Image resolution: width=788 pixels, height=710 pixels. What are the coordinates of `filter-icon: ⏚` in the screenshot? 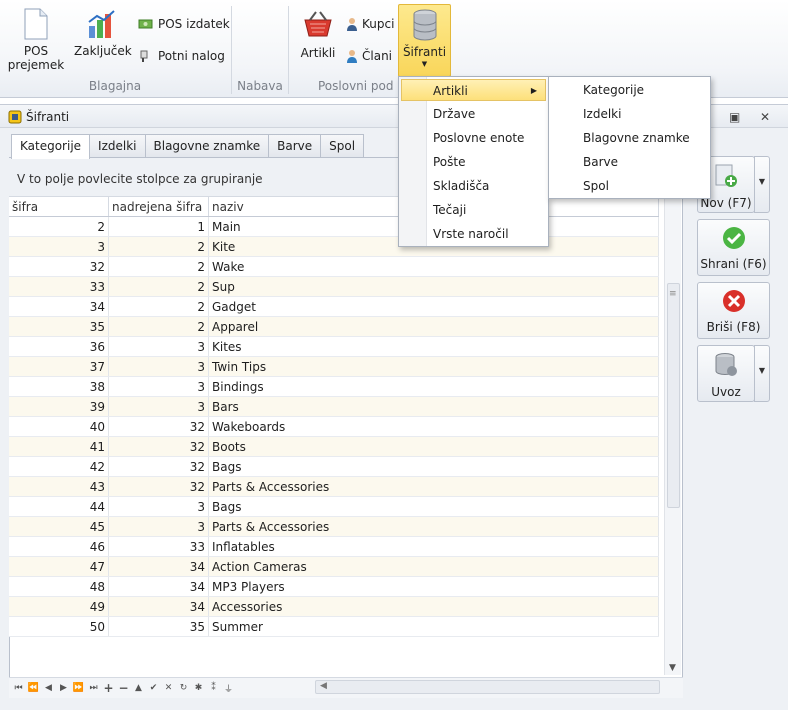 It's located at (228, 688).